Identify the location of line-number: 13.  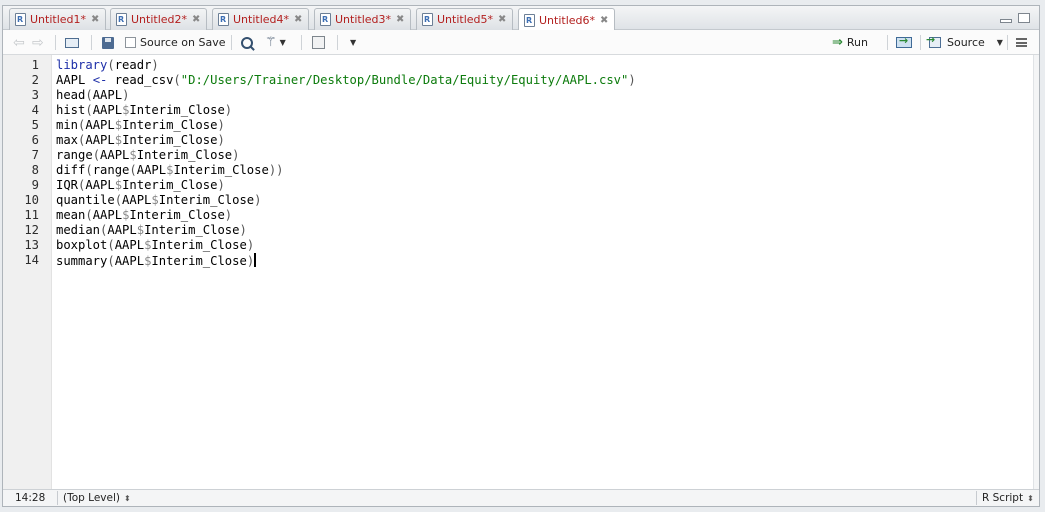
(31, 245).